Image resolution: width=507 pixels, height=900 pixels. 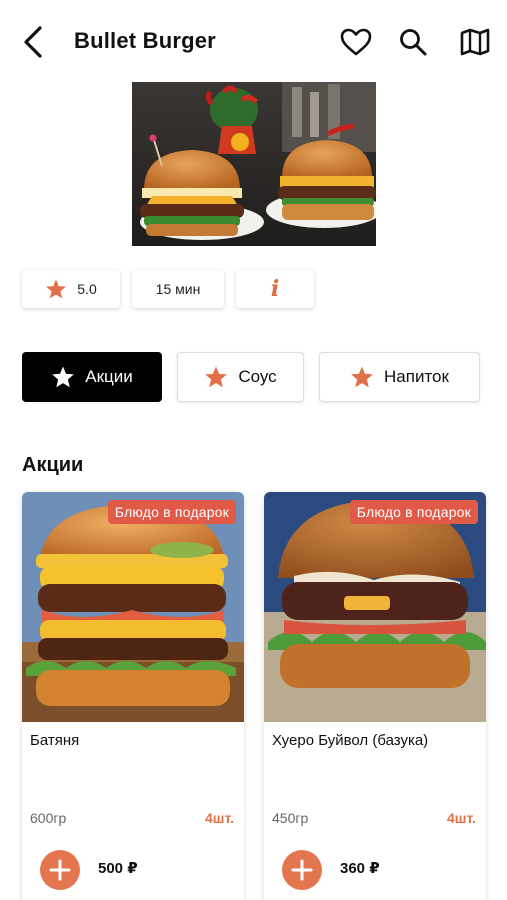 I want to click on map-button, so click(x=475, y=42).